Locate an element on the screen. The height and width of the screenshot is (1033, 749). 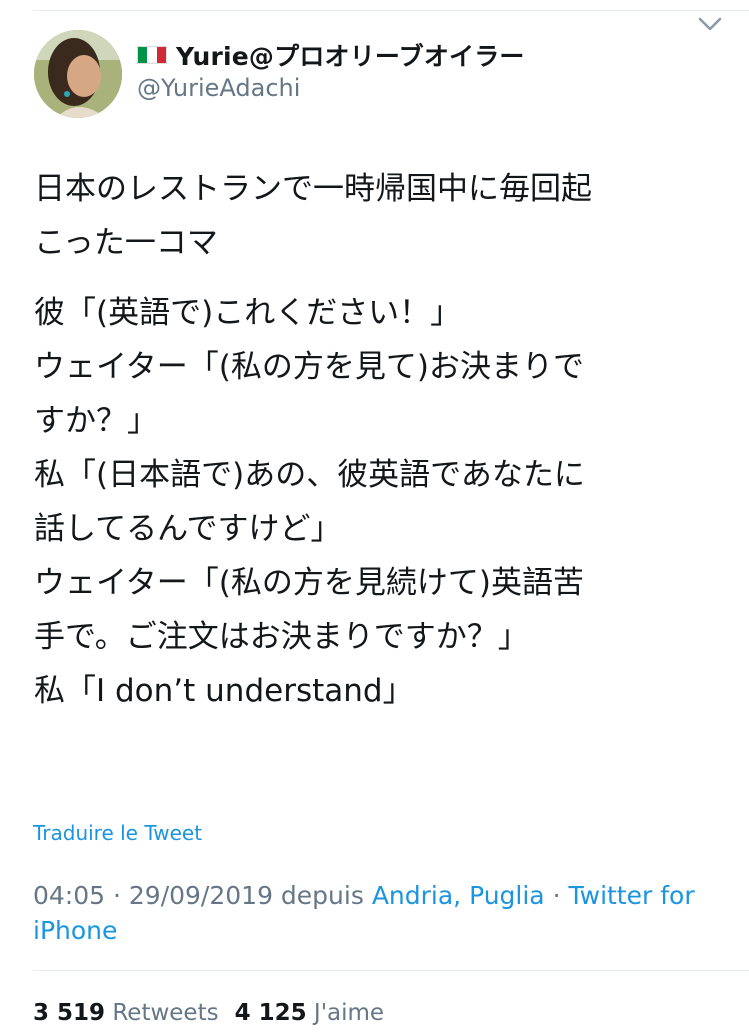
tweet-line: ウェイター「(私の方を見続けて)英語苦 is located at coordinates (309, 583).